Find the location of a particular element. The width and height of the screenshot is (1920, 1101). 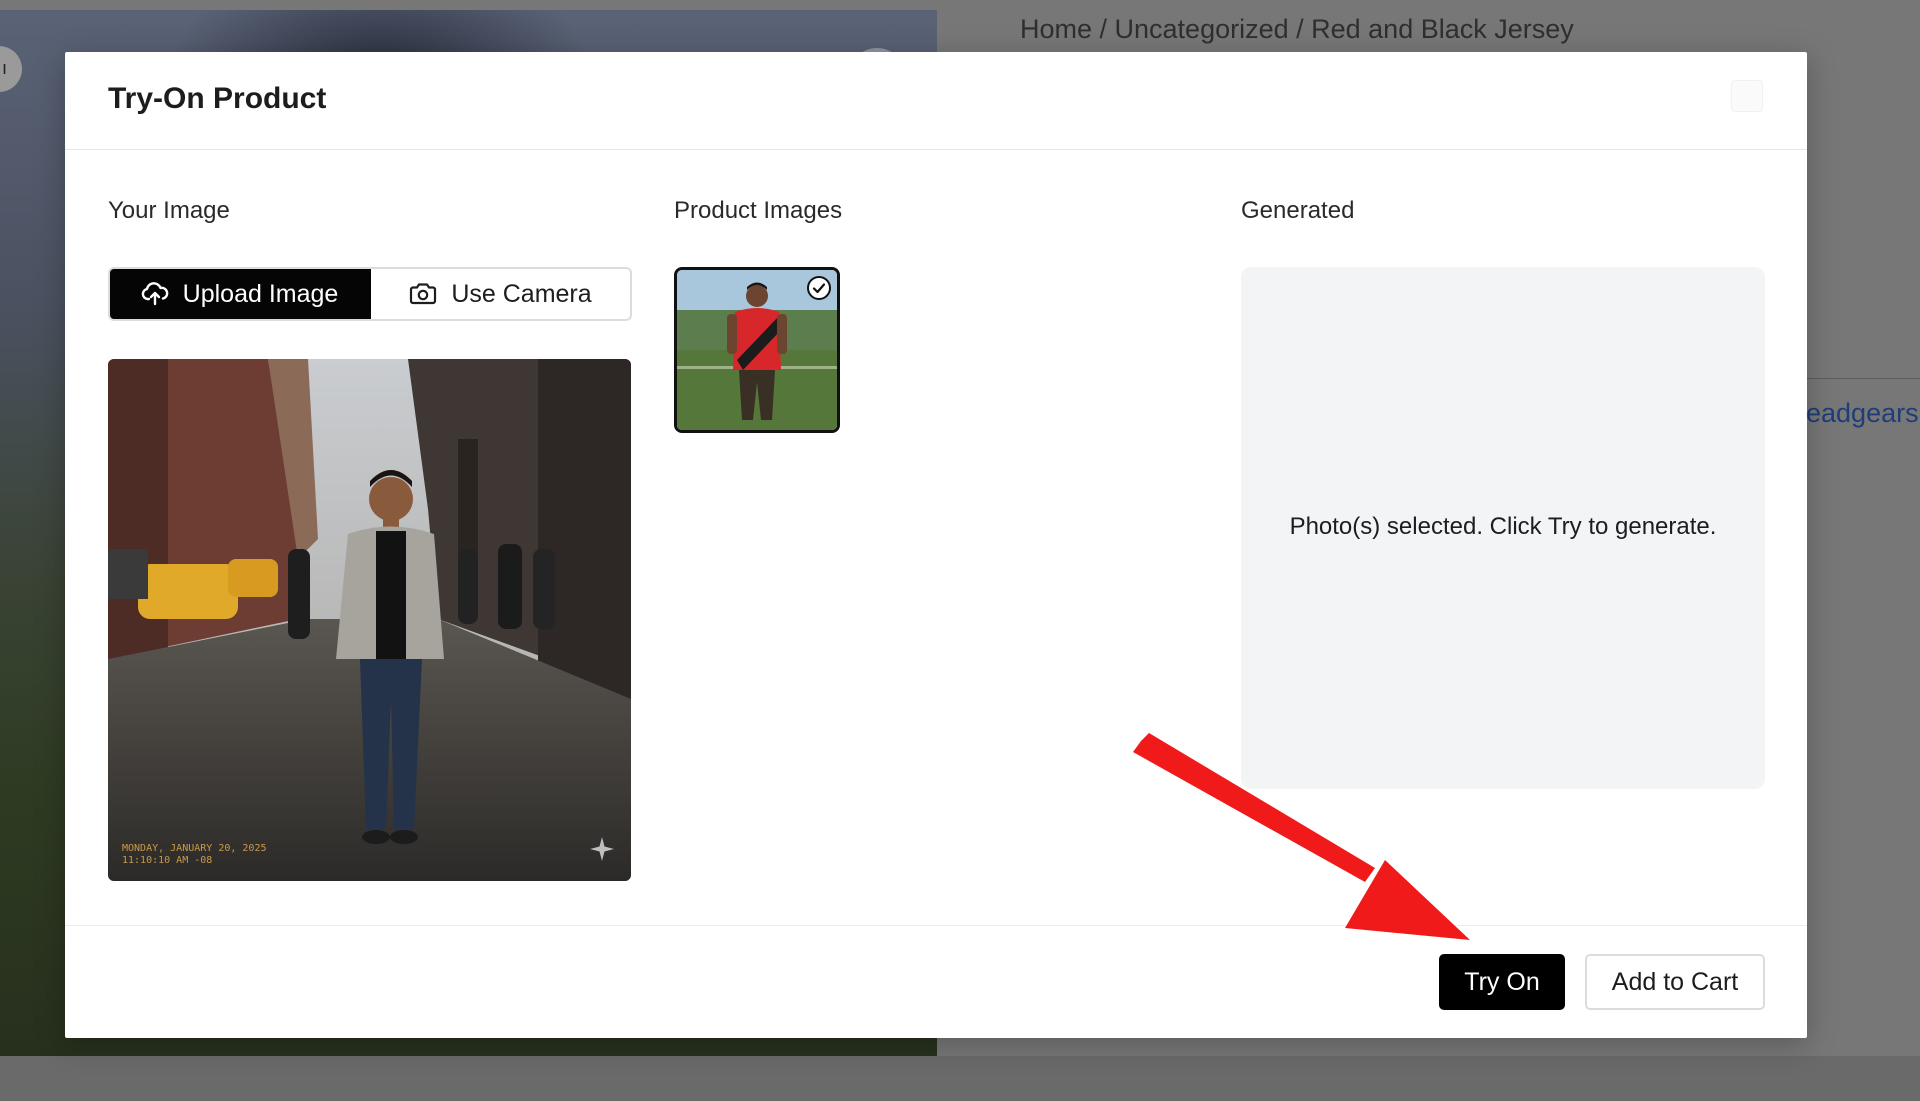

close-button is located at coordinates (1747, 96).